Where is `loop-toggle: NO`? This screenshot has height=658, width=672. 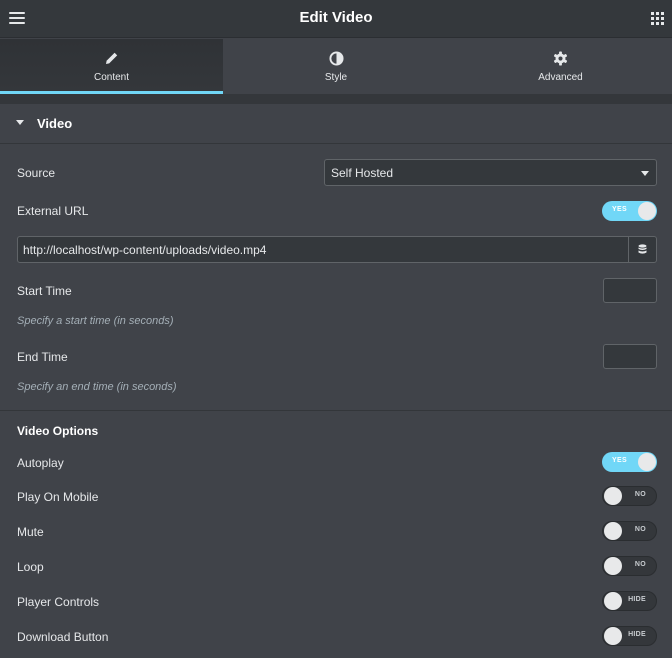 loop-toggle: NO is located at coordinates (629, 566).